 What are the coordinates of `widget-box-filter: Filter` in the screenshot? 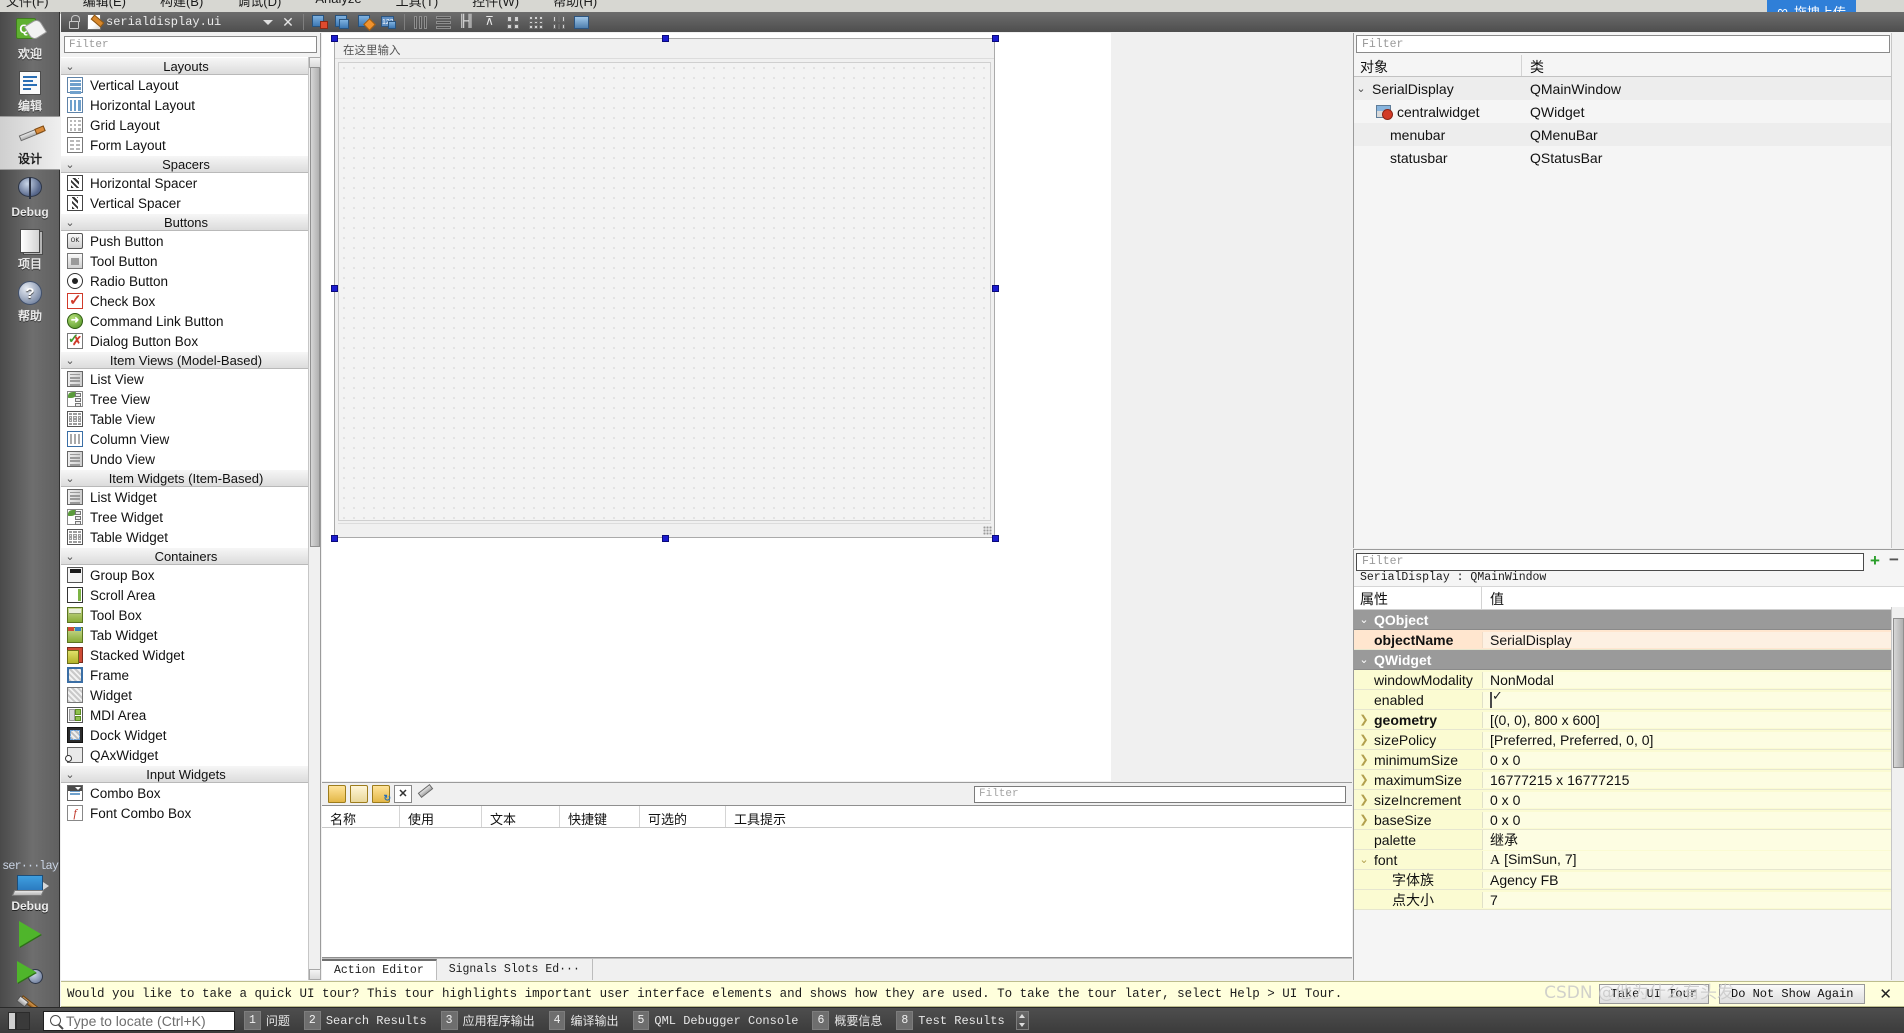 It's located at (190, 44).